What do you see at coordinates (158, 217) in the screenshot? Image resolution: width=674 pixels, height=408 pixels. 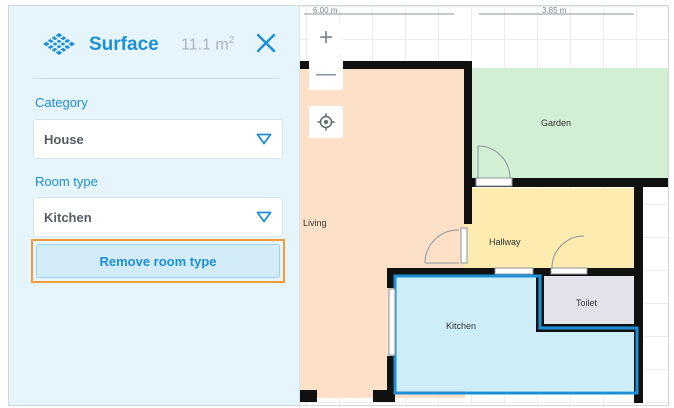 I see `room-type-select: Kitchen` at bounding box center [158, 217].